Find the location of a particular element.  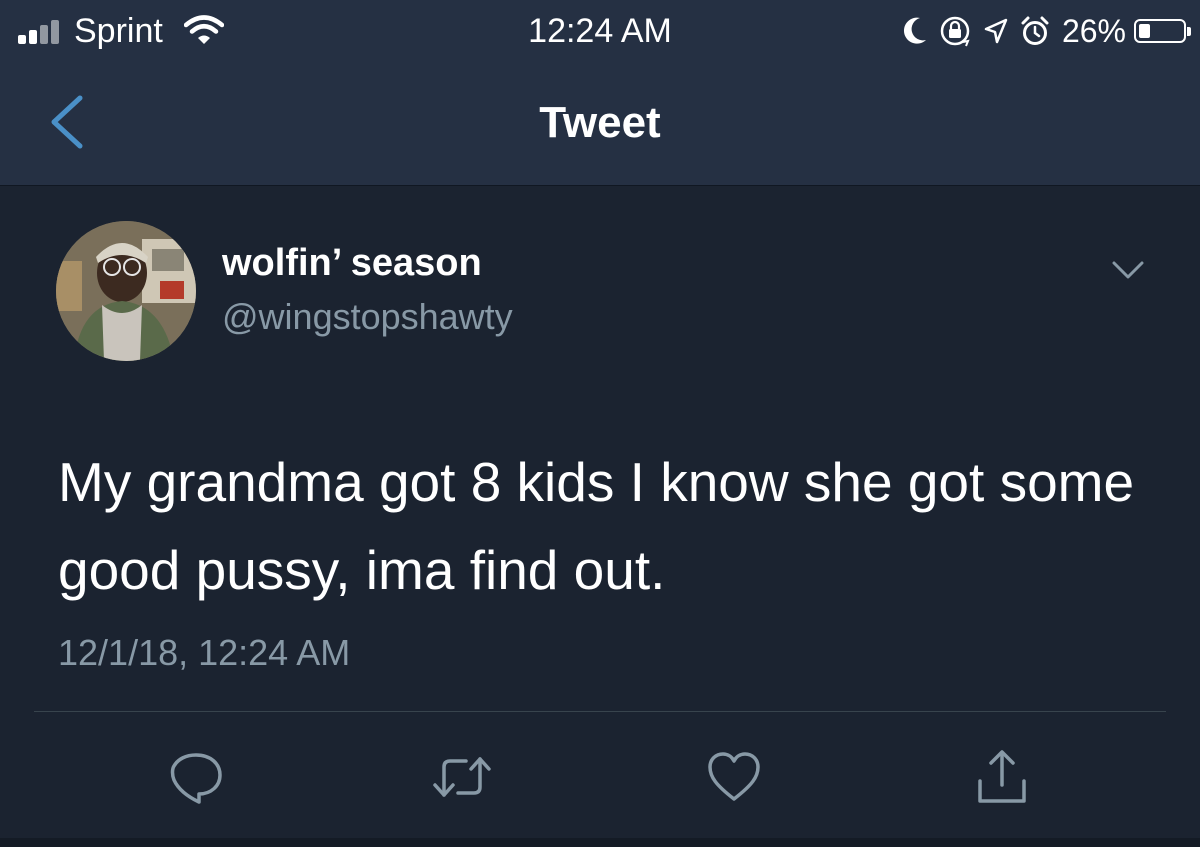

orientation-lock-icon is located at coordinates (955, 31).